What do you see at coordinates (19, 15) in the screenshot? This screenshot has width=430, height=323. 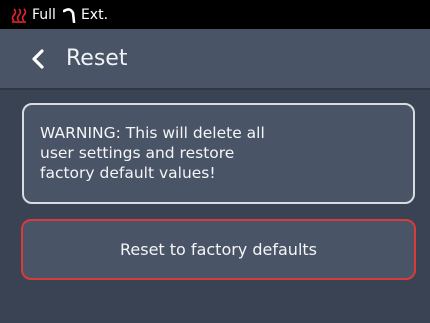 I see `heater-icon` at bounding box center [19, 15].